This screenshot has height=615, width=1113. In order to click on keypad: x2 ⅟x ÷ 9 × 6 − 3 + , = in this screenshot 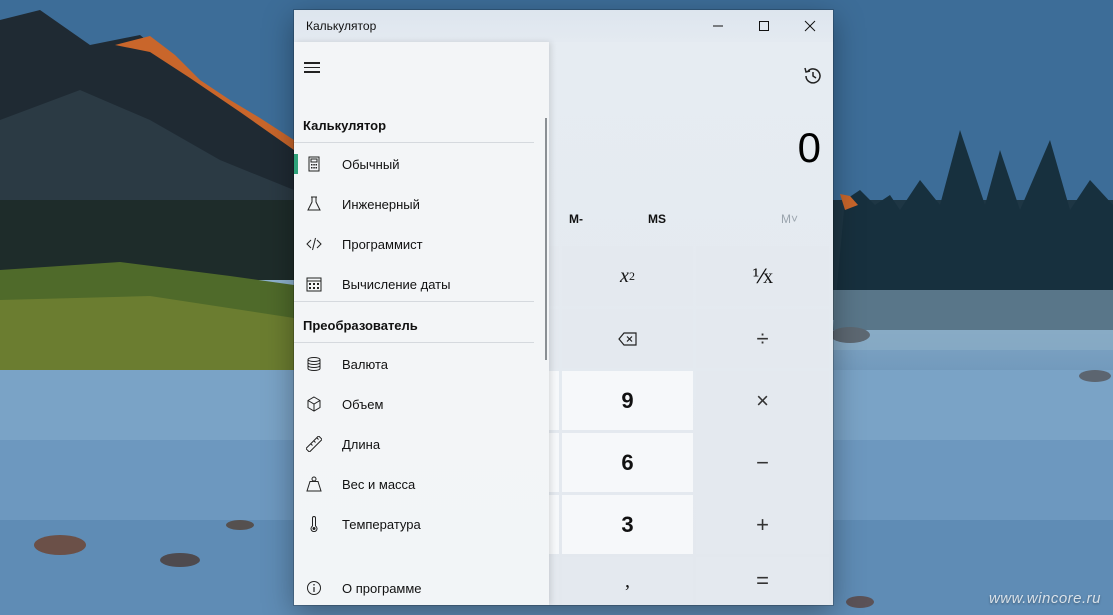, I will do `click(688, 425)`.